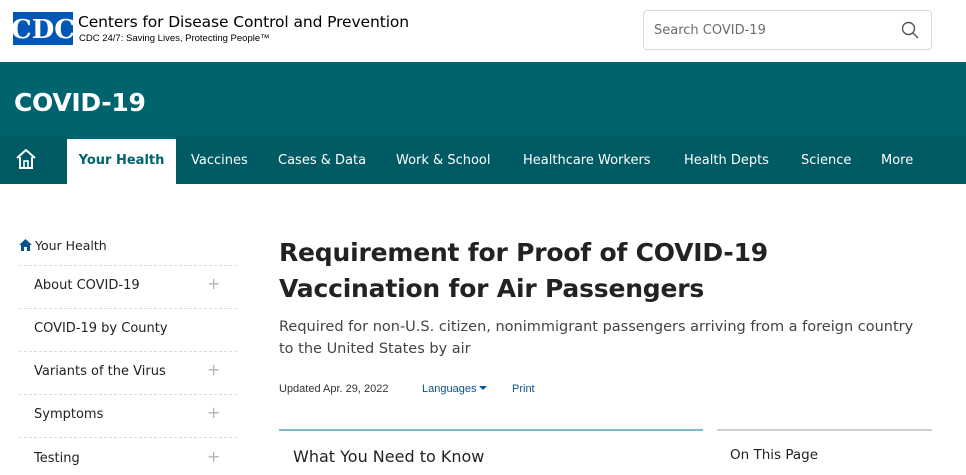  What do you see at coordinates (121, 160) in the screenshot?
I see `nav-item-your-health: Your Health` at bounding box center [121, 160].